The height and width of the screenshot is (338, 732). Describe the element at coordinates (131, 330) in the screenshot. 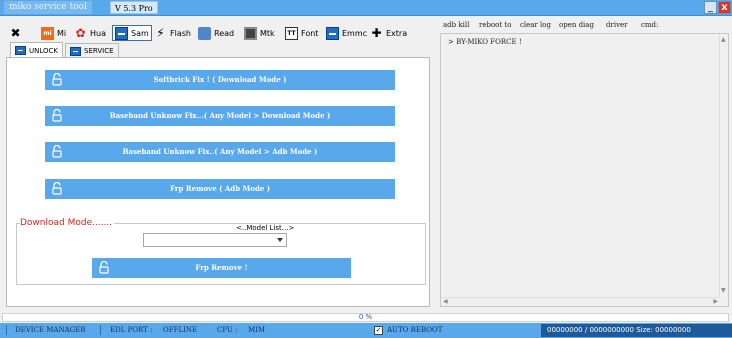

I see `edl-port-label: EDL PORT :` at that location.